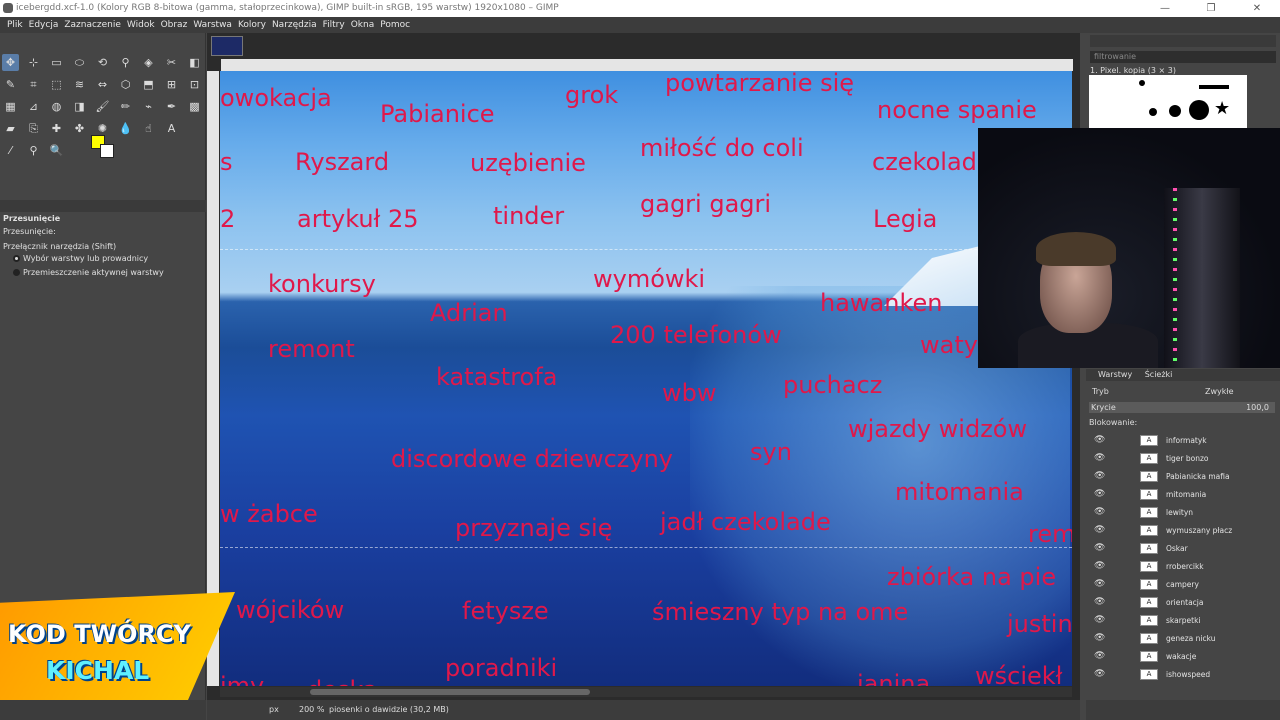 The image size is (1280, 720). What do you see at coordinates (15, 25) in the screenshot?
I see `menu-plik: Plik` at bounding box center [15, 25].